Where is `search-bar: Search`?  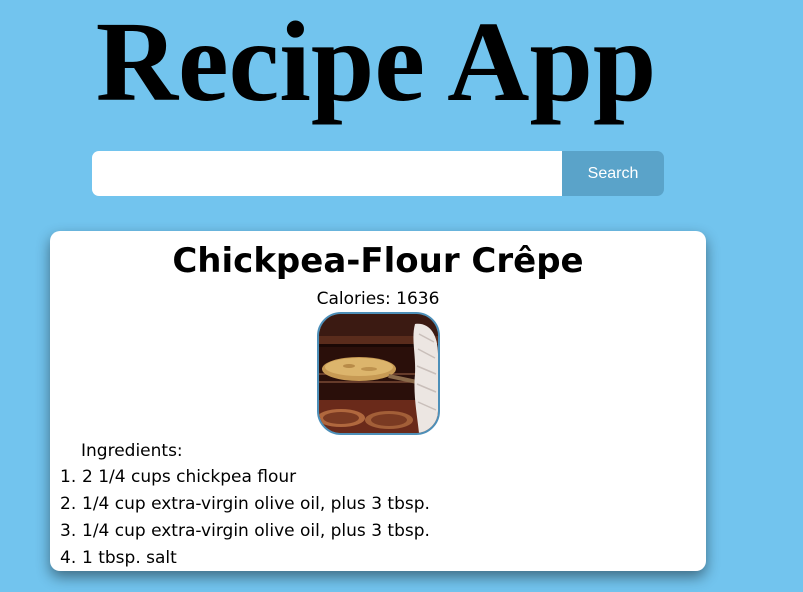
search-bar: Search is located at coordinates (378, 173).